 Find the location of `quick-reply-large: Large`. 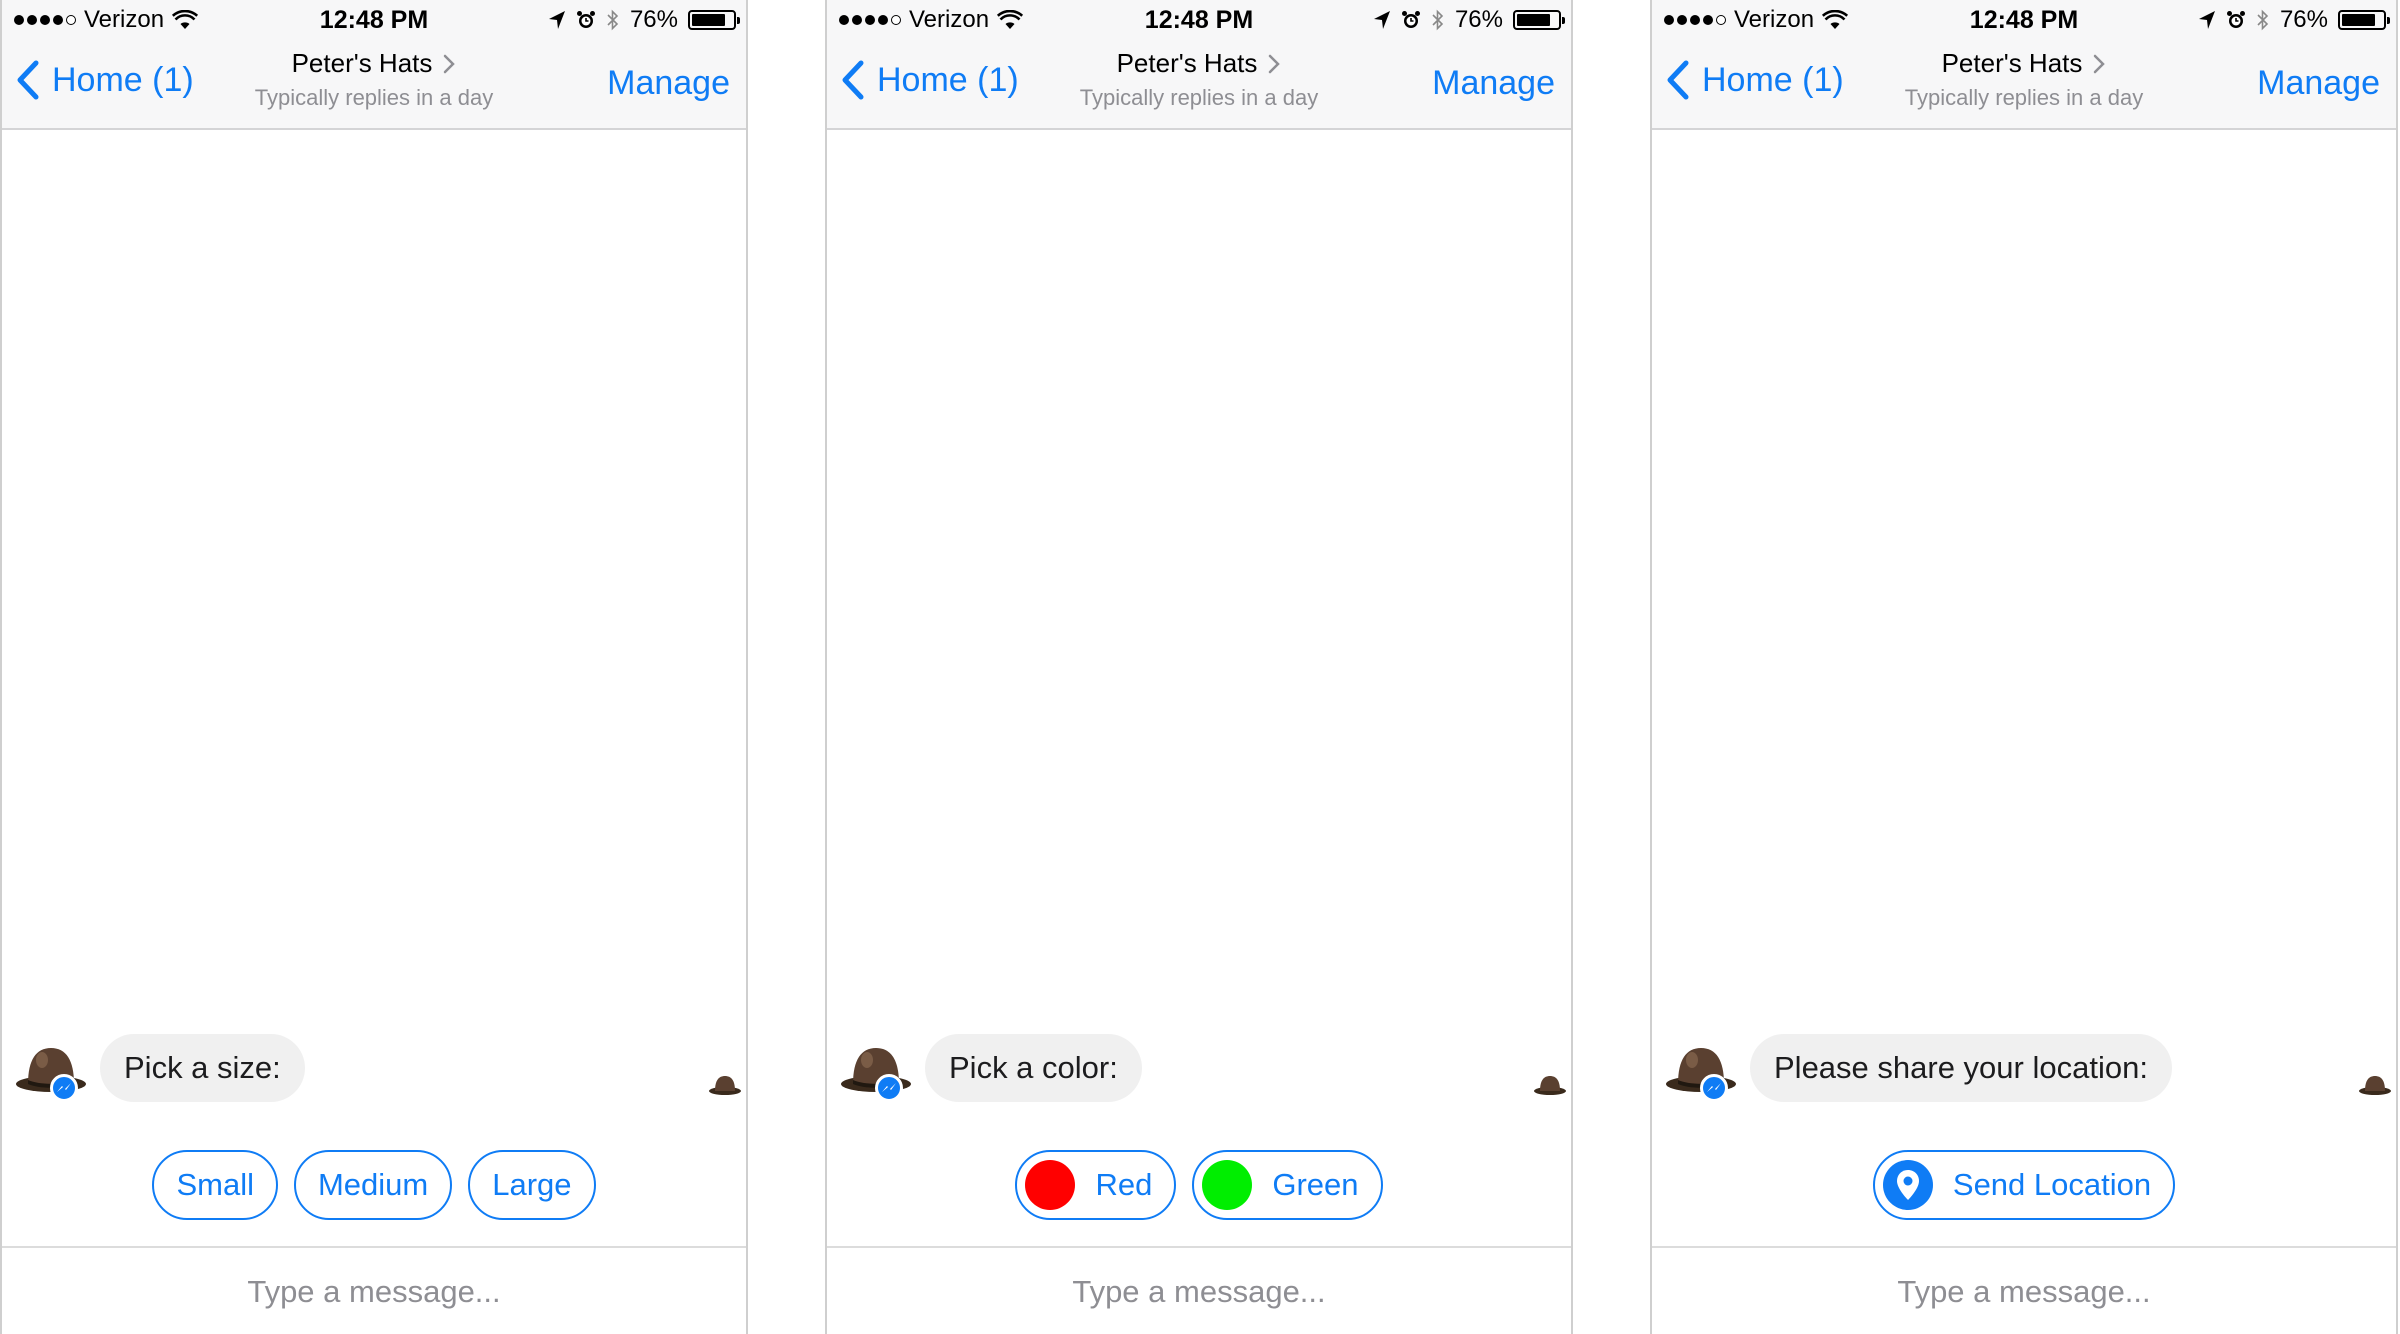

quick-reply-large: Large is located at coordinates (532, 1185).